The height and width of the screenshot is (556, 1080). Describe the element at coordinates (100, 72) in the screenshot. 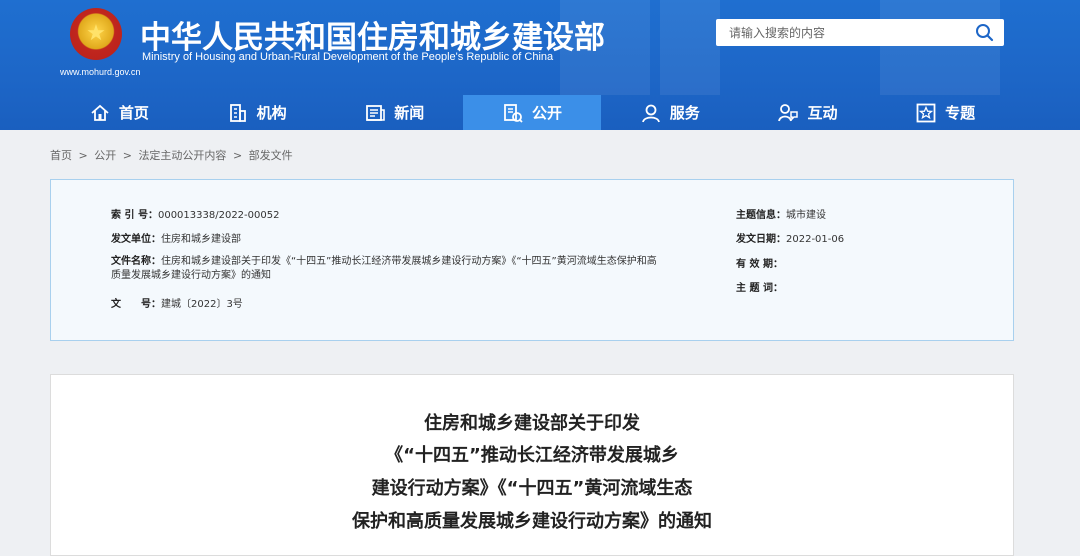

I see `site-url: www.mohurd.gov.cn` at that location.